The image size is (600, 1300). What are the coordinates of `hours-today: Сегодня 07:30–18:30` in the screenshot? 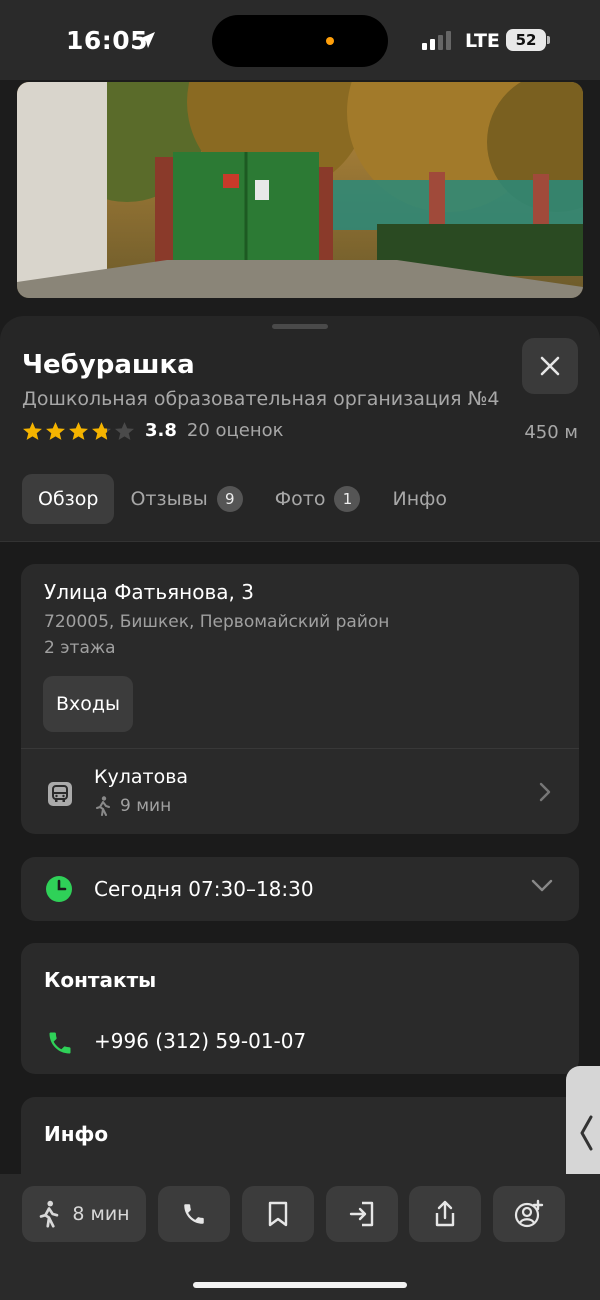 It's located at (204, 889).